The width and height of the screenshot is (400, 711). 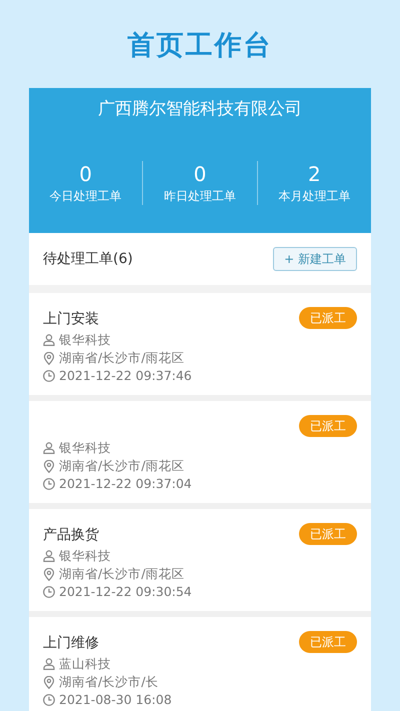 What do you see at coordinates (85, 663) in the screenshot?
I see `customer-name: 蓝山科技` at bounding box center [85, 663].